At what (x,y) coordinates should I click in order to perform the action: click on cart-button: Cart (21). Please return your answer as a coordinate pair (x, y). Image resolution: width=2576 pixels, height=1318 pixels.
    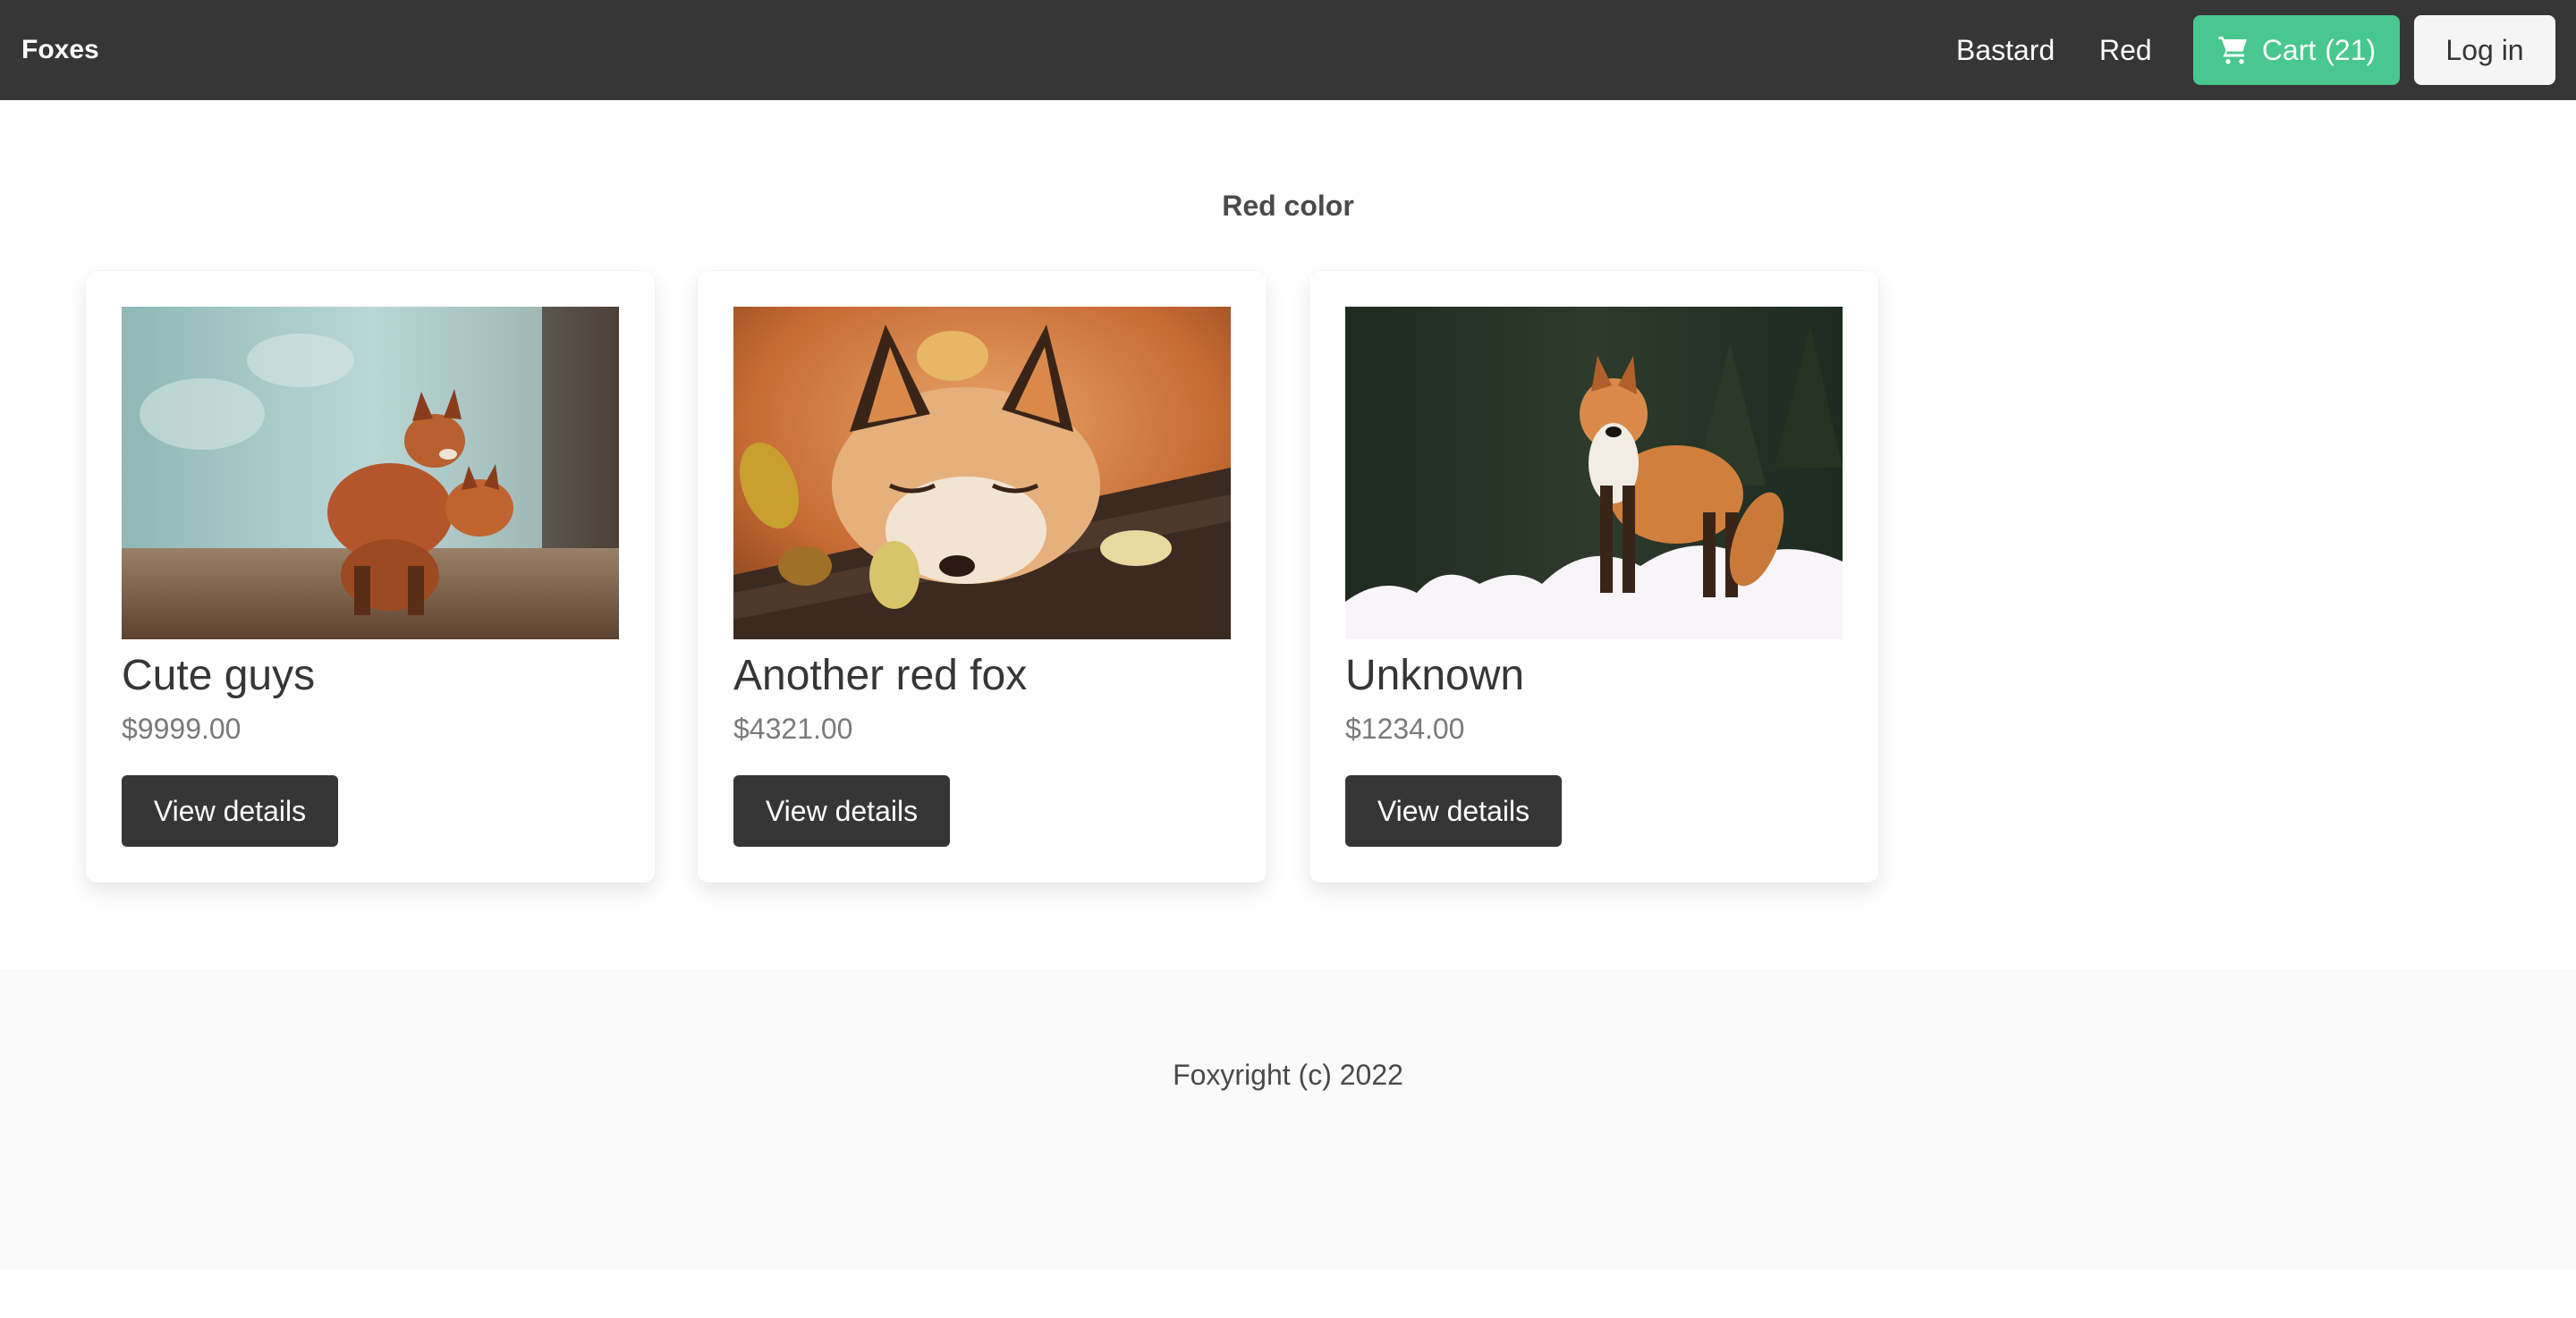
    Looking at the image, I should click on (2296, 50).